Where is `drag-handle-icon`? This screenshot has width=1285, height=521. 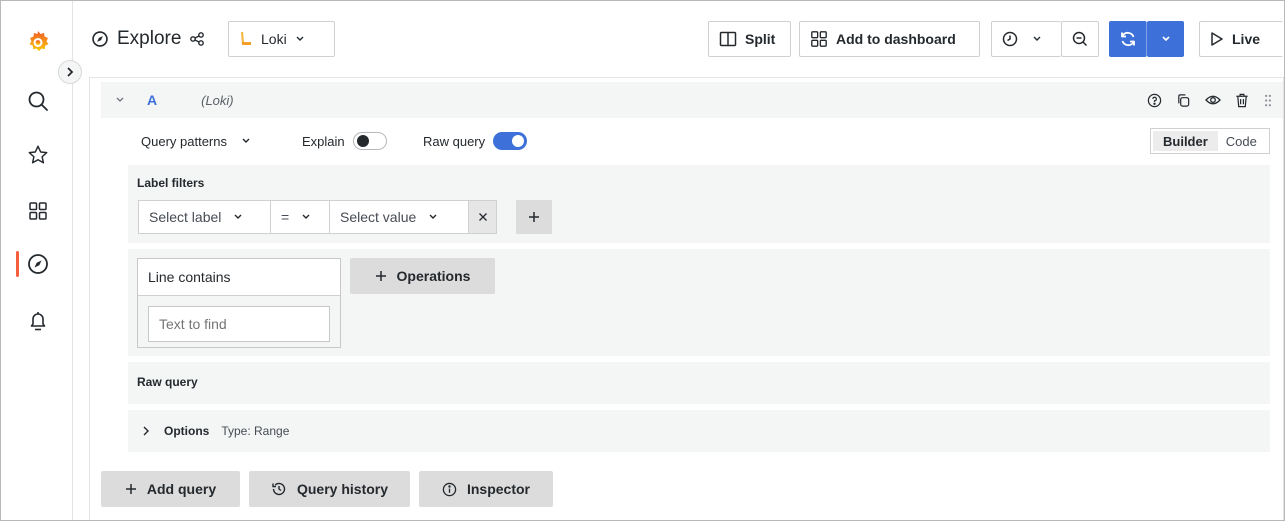
drag-handle-icon is located at coordinates (1268, 100).